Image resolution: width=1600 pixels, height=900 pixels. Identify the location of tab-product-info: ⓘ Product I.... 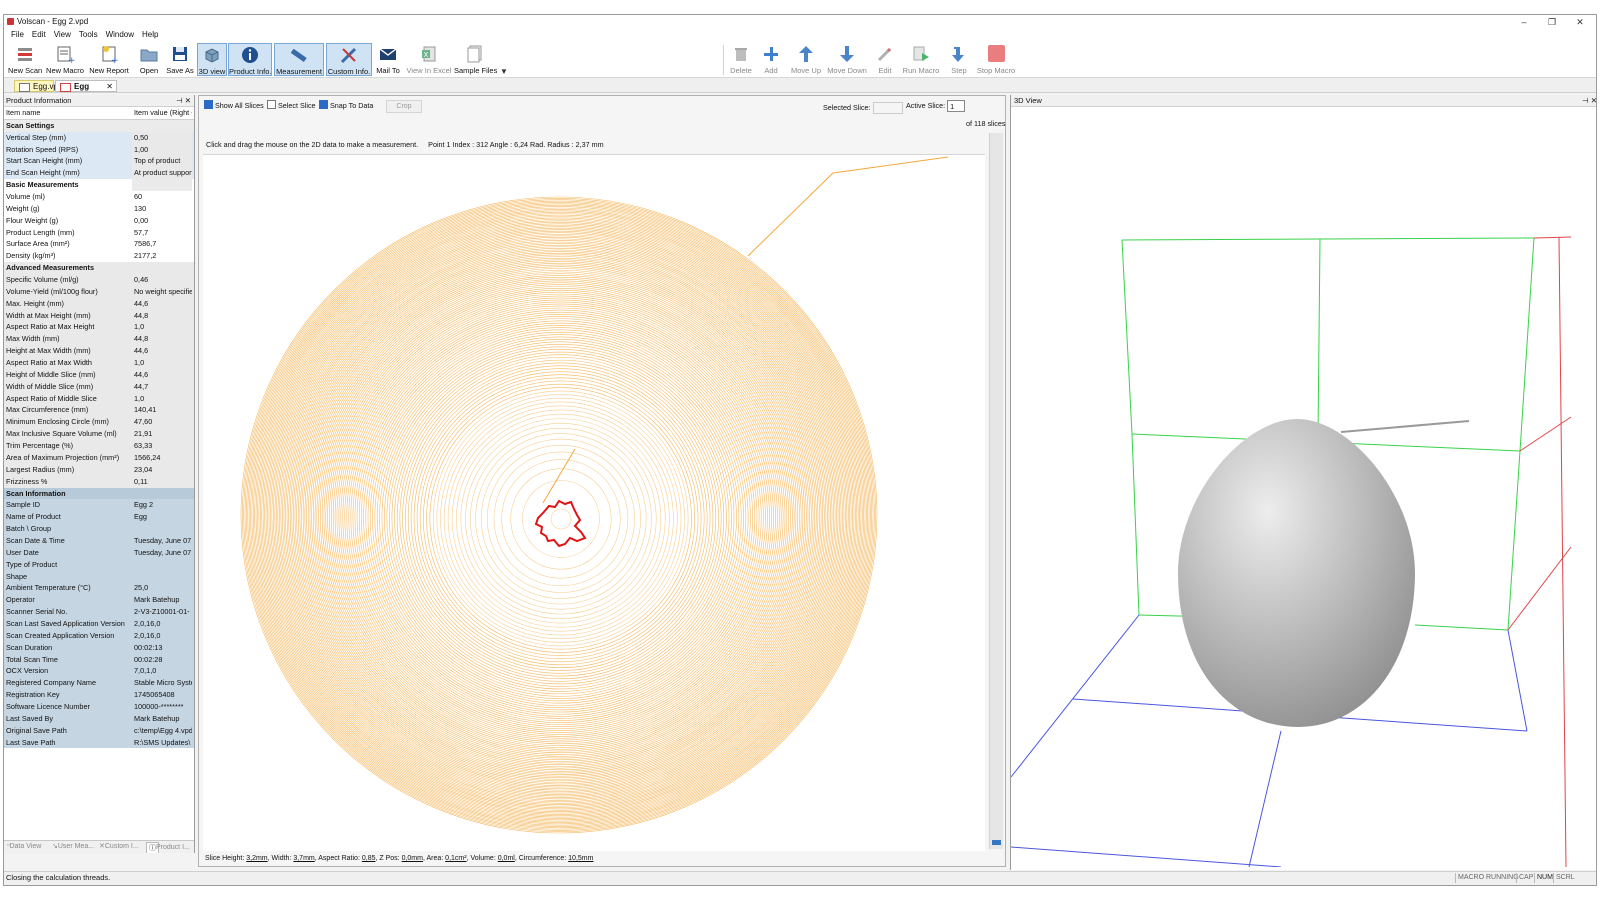
(168, 847).